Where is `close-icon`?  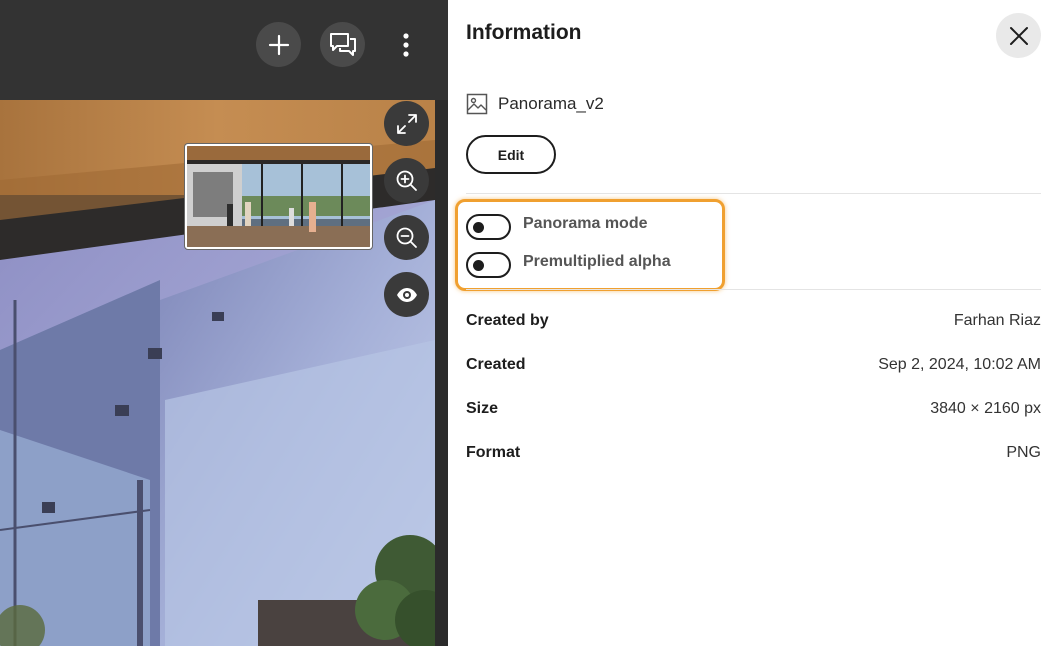
close-icon is located at coordinates (1018, 35).